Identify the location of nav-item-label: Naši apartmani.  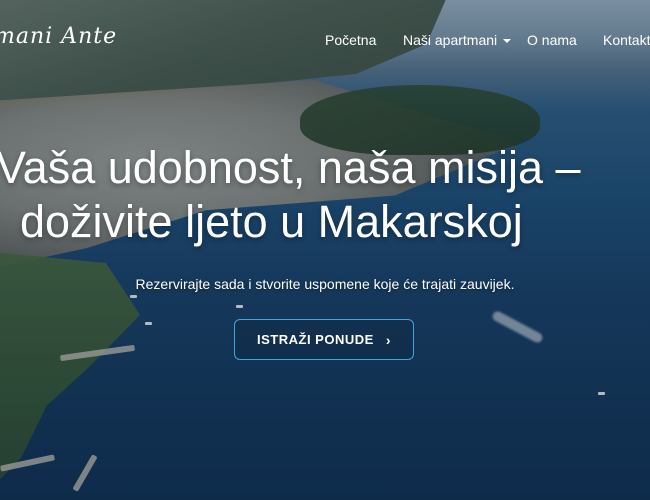
(450, 40).